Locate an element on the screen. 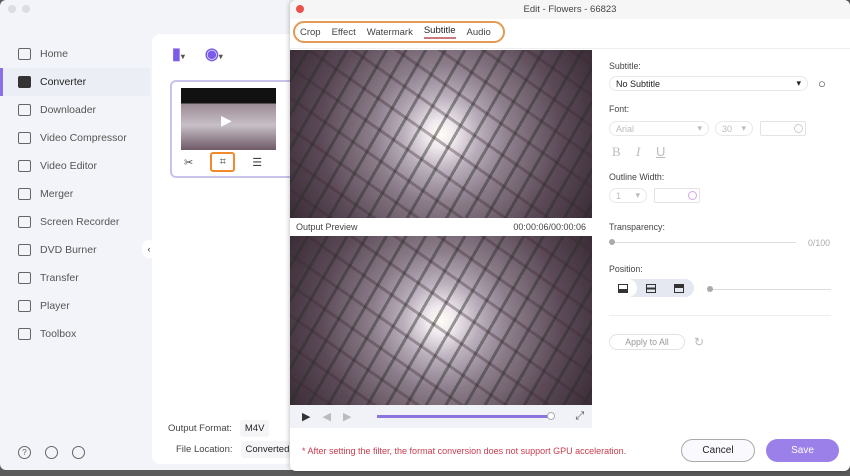 The width and height of the screenshot is (850, 476). tab-subtitle: Subtitle is located at coordinates (439, 32).